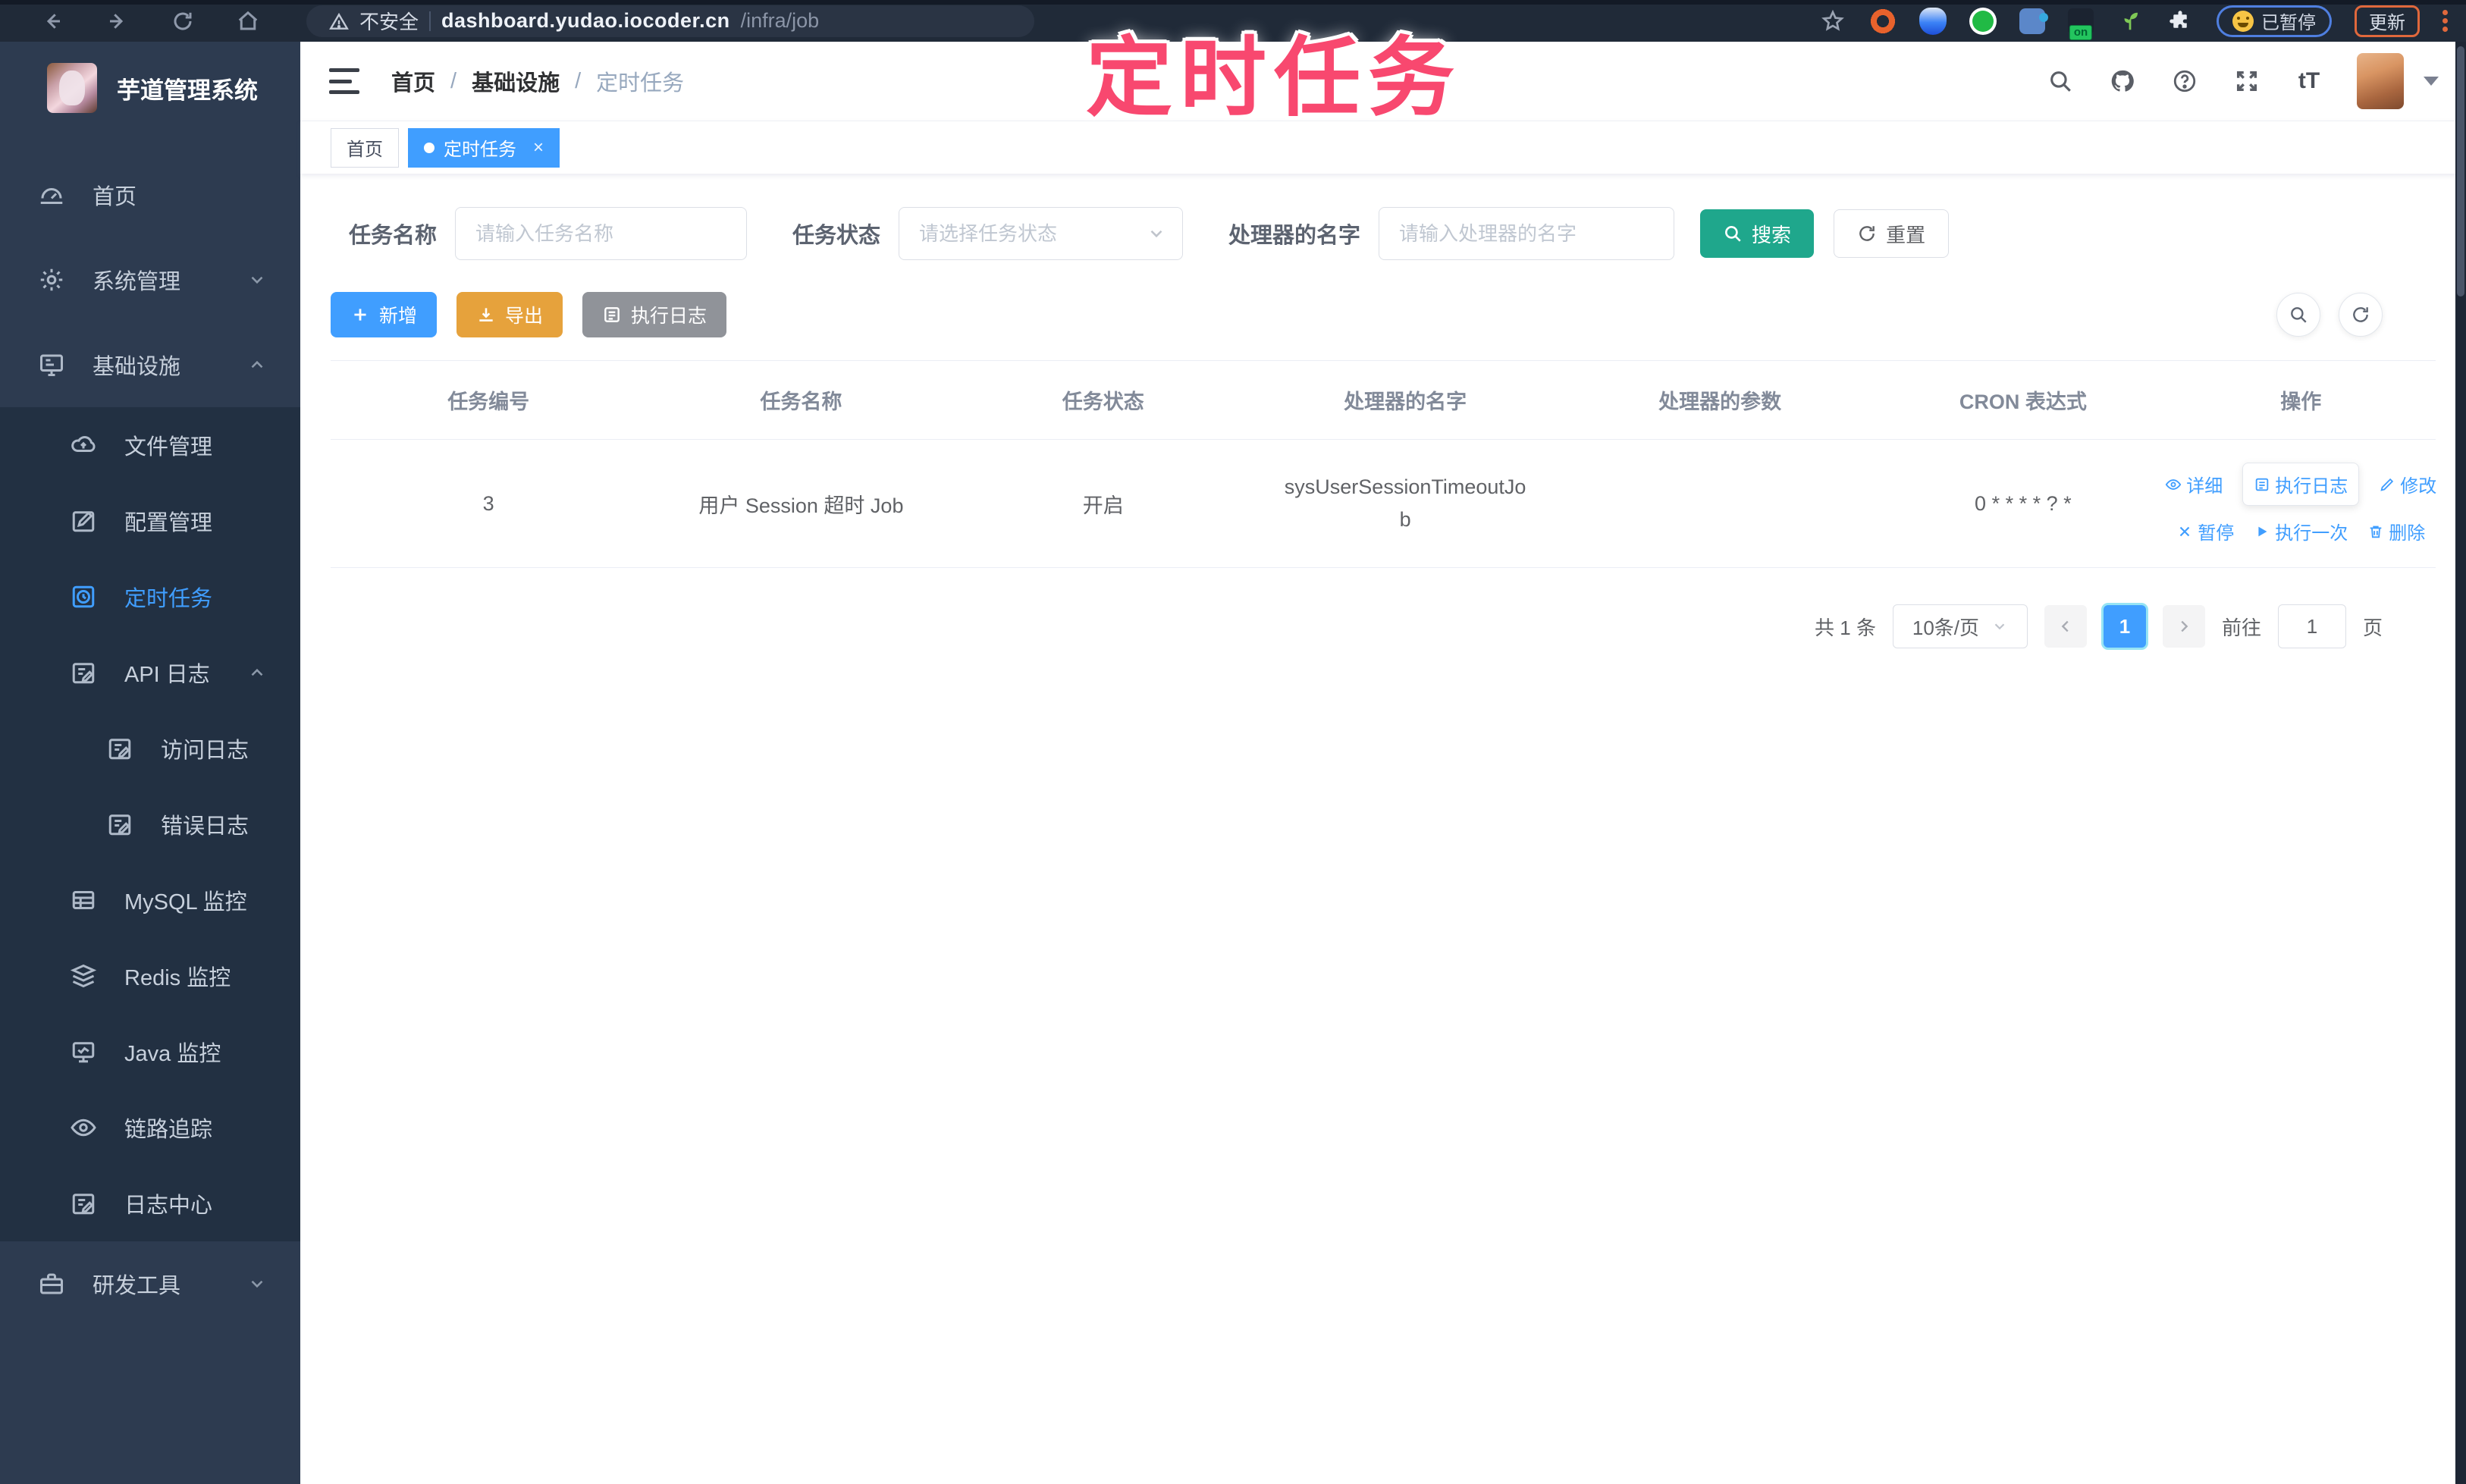 Image resolution: width=2466 pixels, height=1484 pixels. What do you see at coordinates (669, 316) in the screenshot?
I see `exec-log-button-label: 执行日志` at bounding box center [669, 316].